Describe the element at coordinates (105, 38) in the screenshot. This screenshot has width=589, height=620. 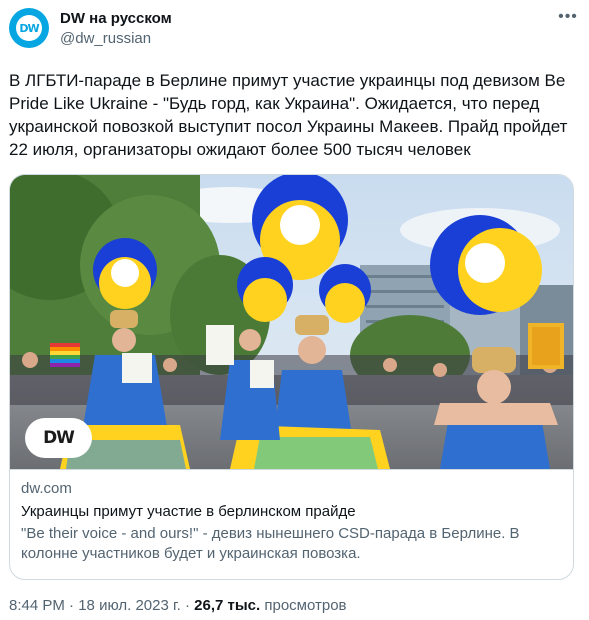
I see `account-handle: @dw_russian` at that location.